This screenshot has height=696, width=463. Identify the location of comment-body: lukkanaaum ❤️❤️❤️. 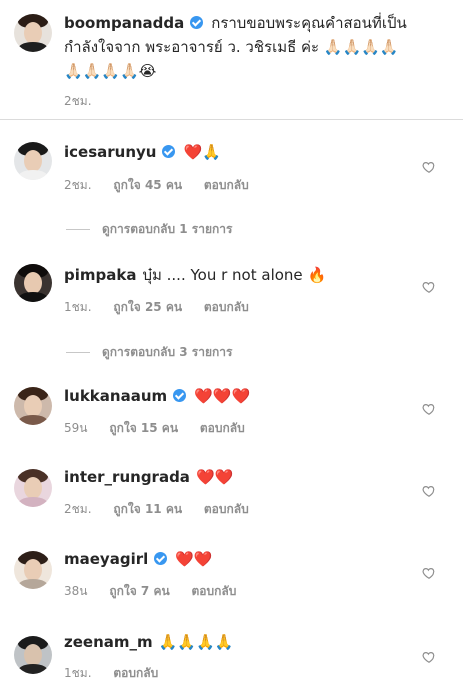
(157, 396).